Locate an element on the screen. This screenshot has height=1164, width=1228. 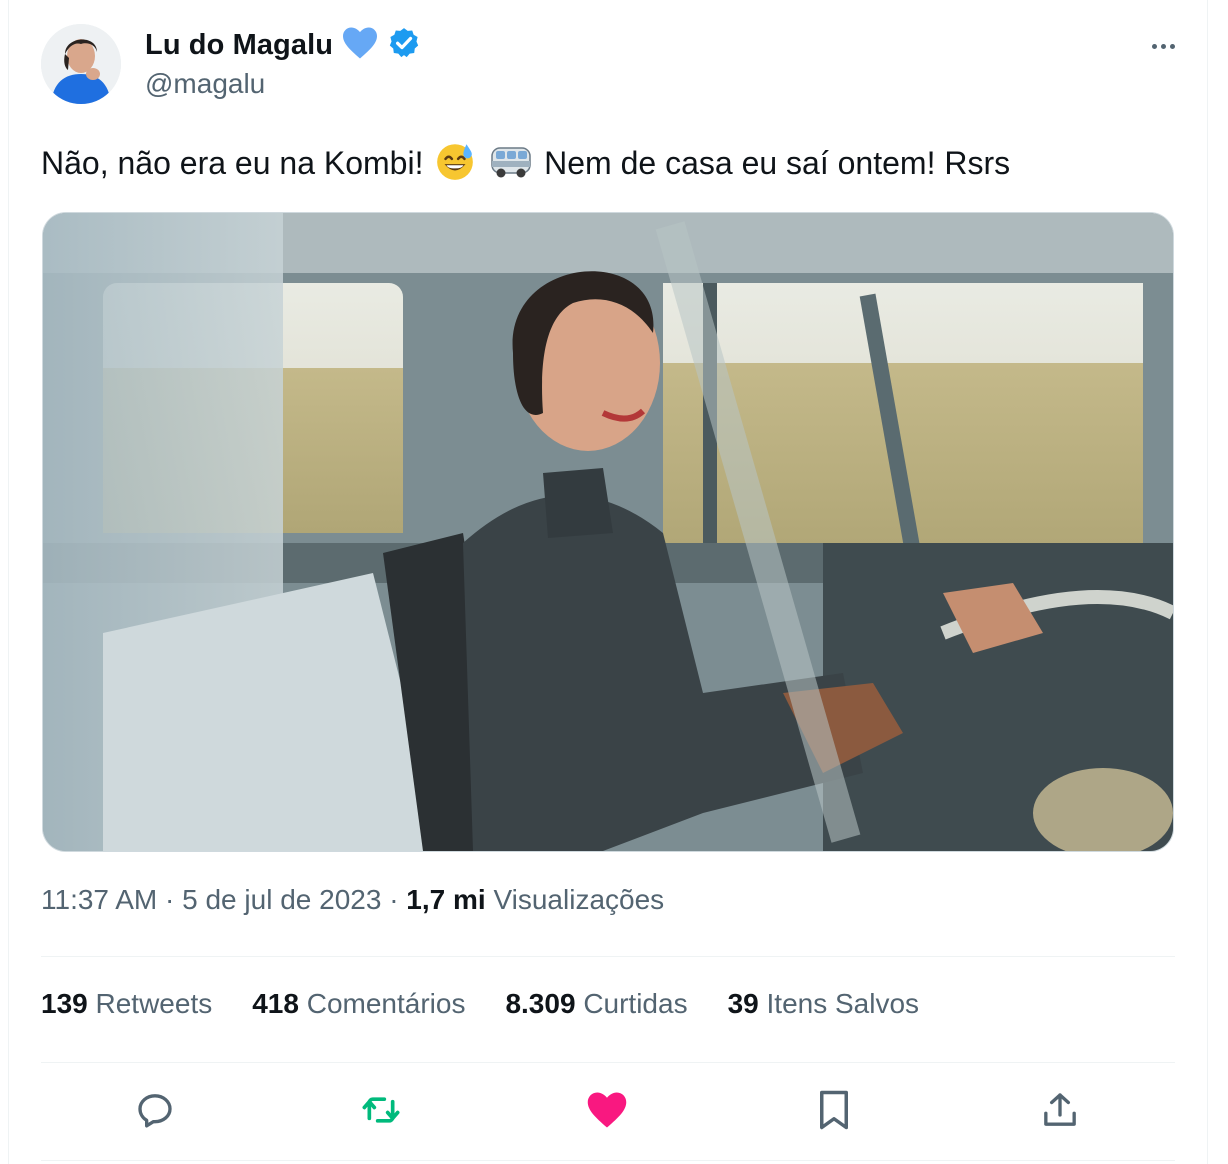
verified-badge-icon is located at coordinates (404, 45).